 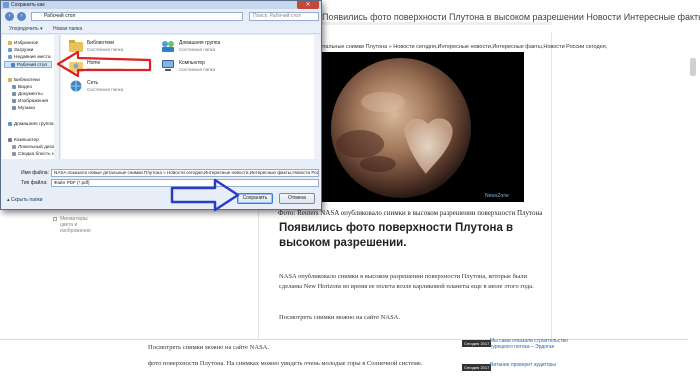 I want to click on nav-item-computer: Компьютер, so click(x=23, y=140).